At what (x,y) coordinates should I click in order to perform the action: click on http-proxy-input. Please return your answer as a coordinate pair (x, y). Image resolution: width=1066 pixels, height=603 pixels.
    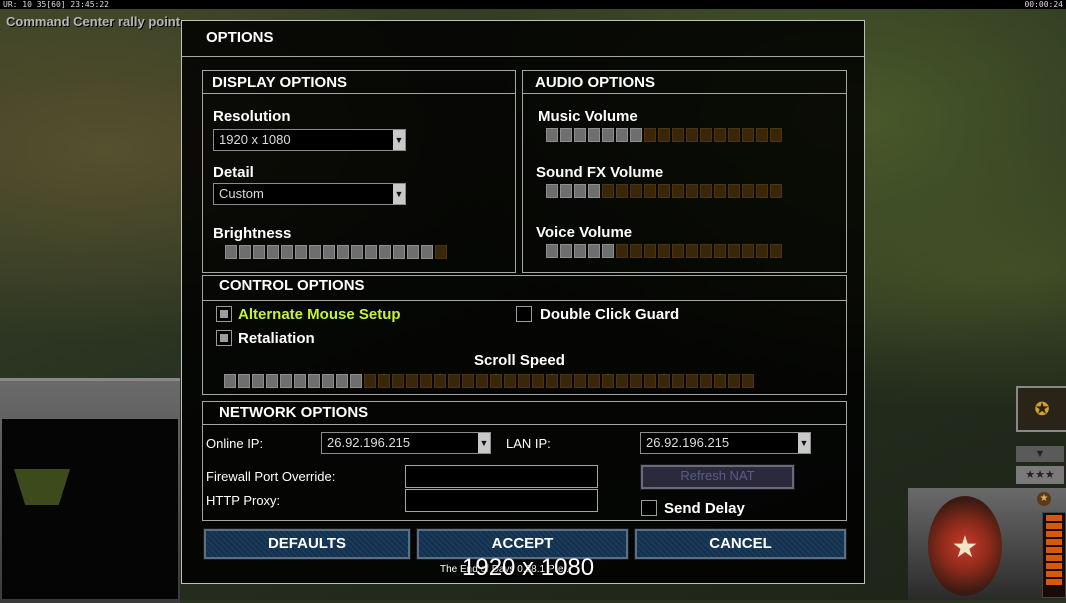
    Looking at the image, I should click on (501, 500).